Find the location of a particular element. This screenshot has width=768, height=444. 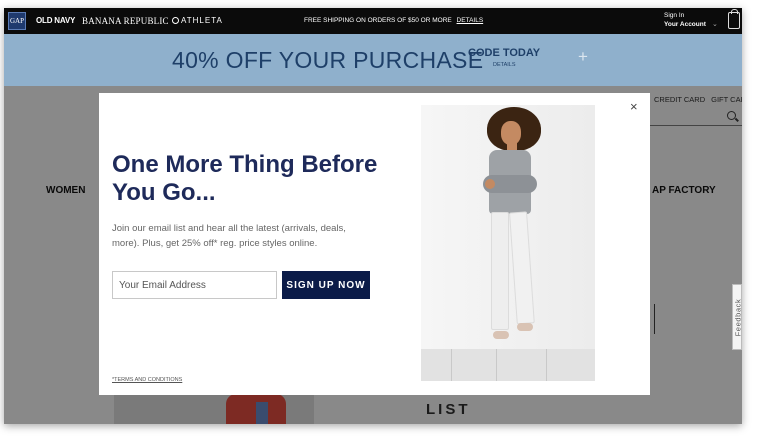

search-input is located at coordinates (696, 125).